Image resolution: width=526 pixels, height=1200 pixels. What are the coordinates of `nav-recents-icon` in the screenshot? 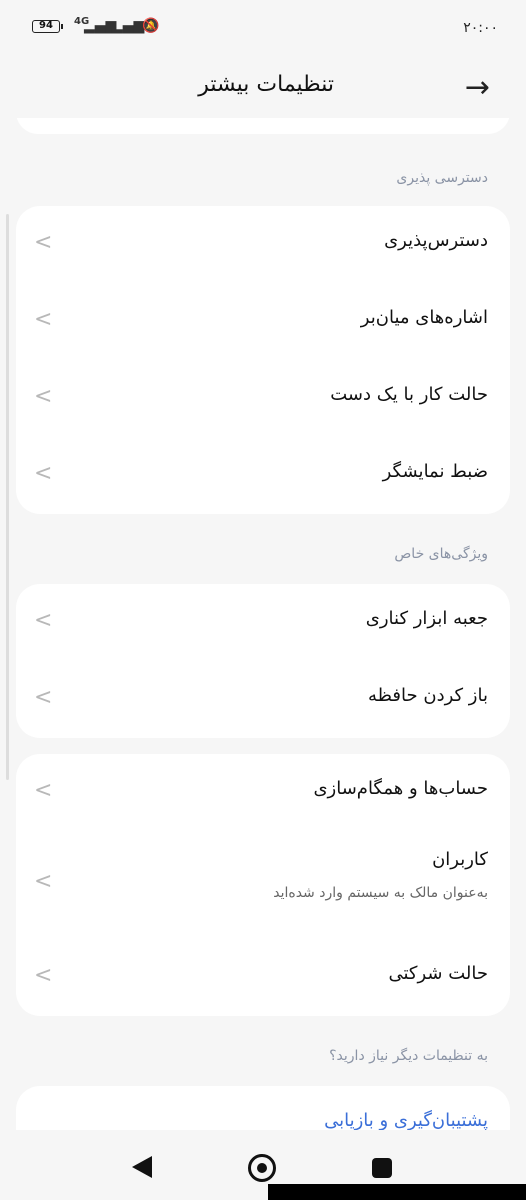 It's located at (382, 1168).